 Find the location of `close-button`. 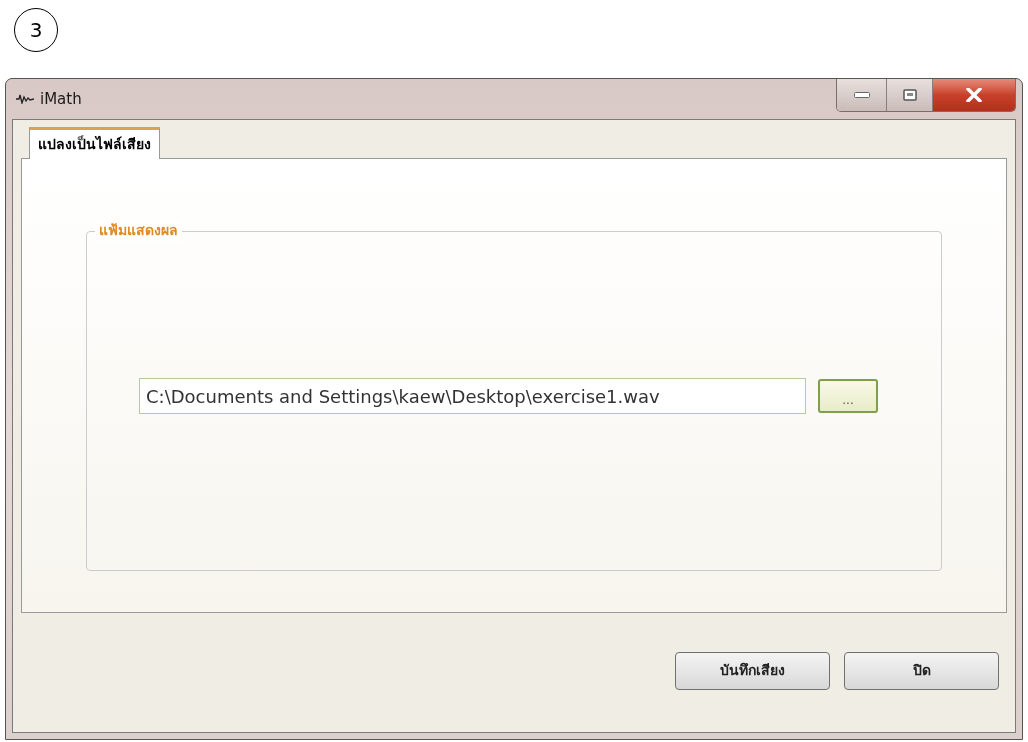

close-button is located at coordinates (974, 95).